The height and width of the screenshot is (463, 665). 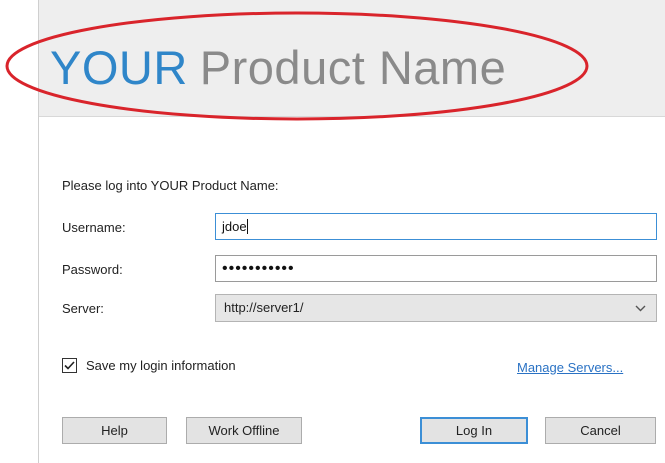 What do you see at coordinates (247, 226) in the screenshot?
I see `text-caret` at bounding box center [247, 226].